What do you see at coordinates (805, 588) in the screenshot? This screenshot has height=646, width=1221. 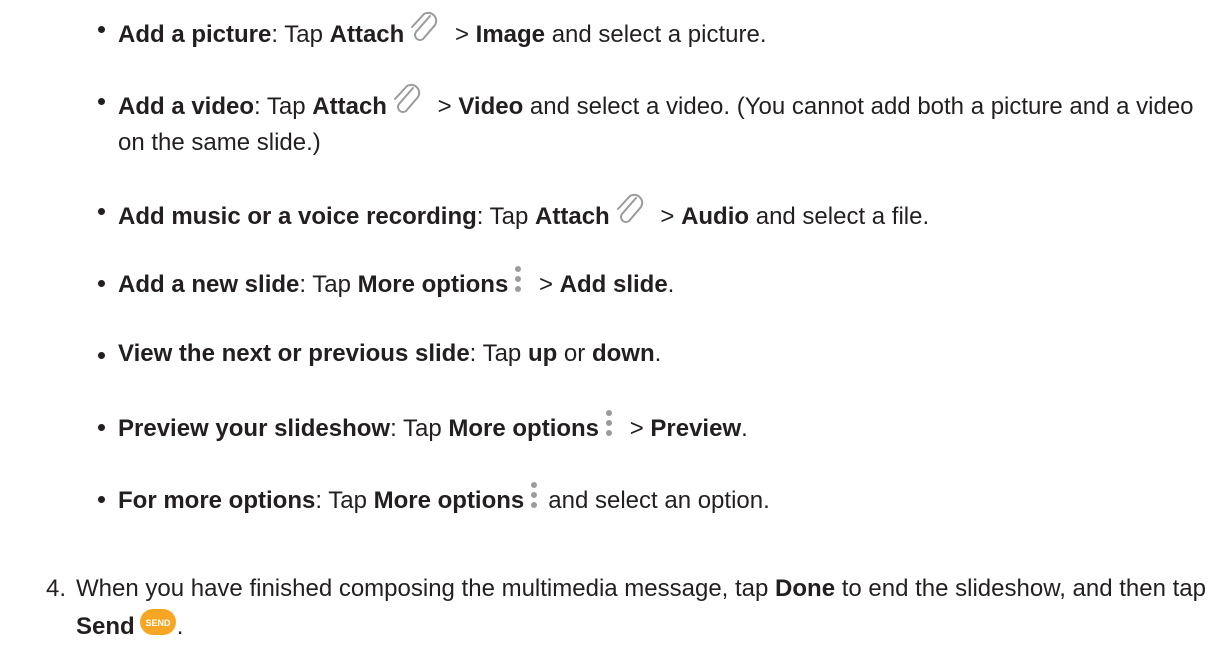 I see `done-label: Done` at bounding box center [805, 588].